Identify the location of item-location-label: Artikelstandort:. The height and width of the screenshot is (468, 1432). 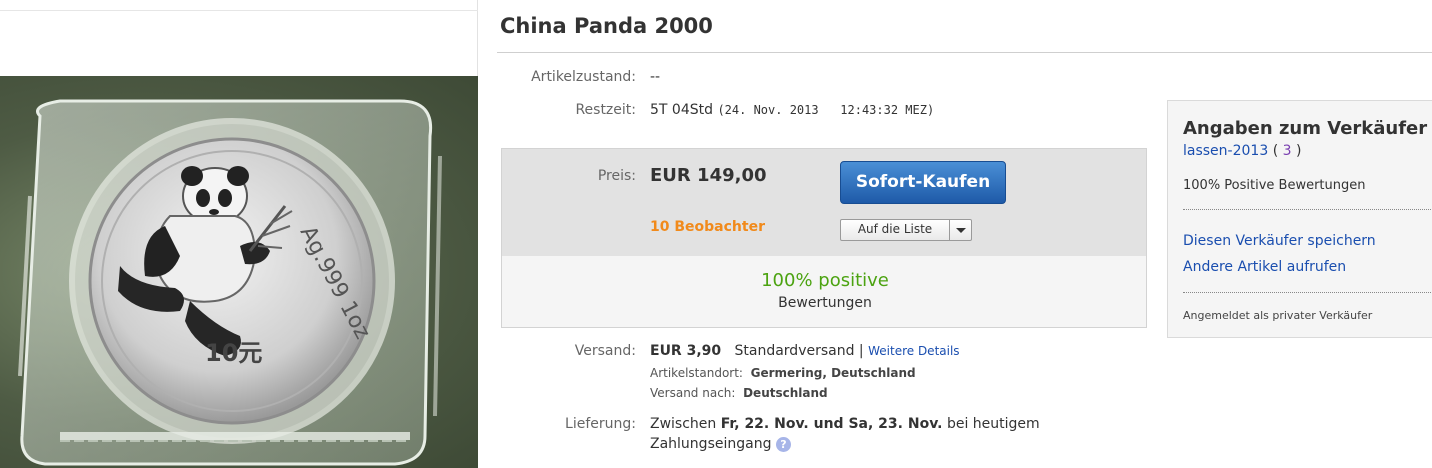
(696, 373).